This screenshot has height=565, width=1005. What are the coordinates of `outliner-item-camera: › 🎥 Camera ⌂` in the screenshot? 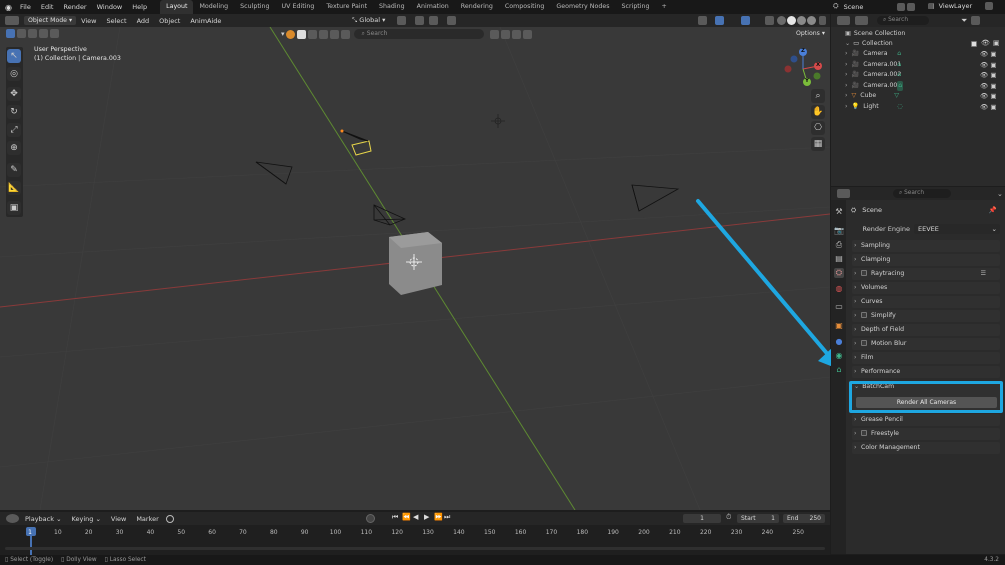 It's located at (873, 54).